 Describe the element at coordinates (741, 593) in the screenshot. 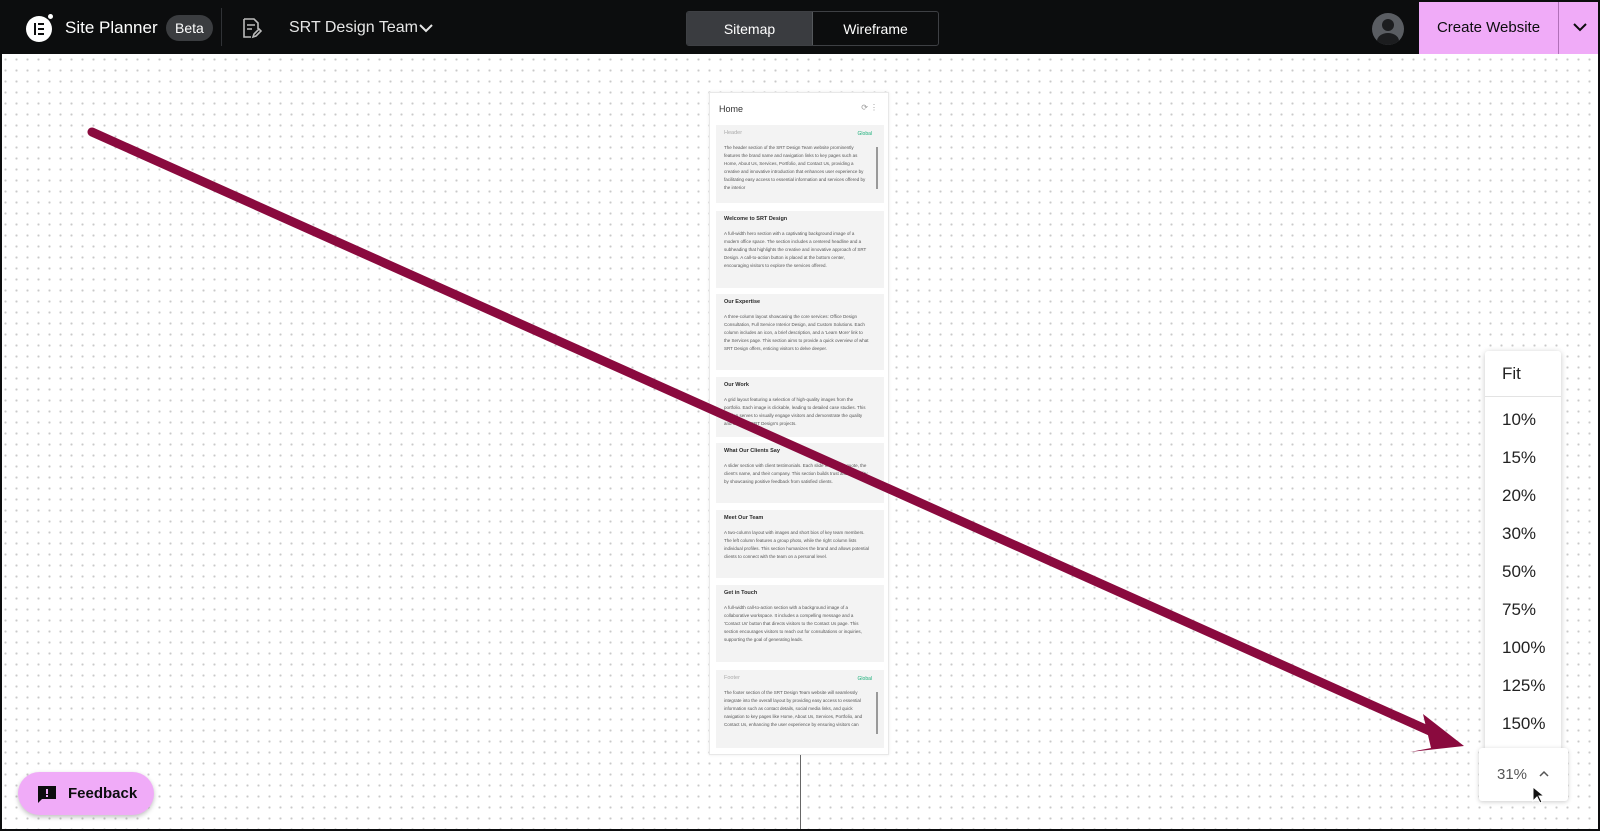

I see `section-title: Get in Touch` at that location.